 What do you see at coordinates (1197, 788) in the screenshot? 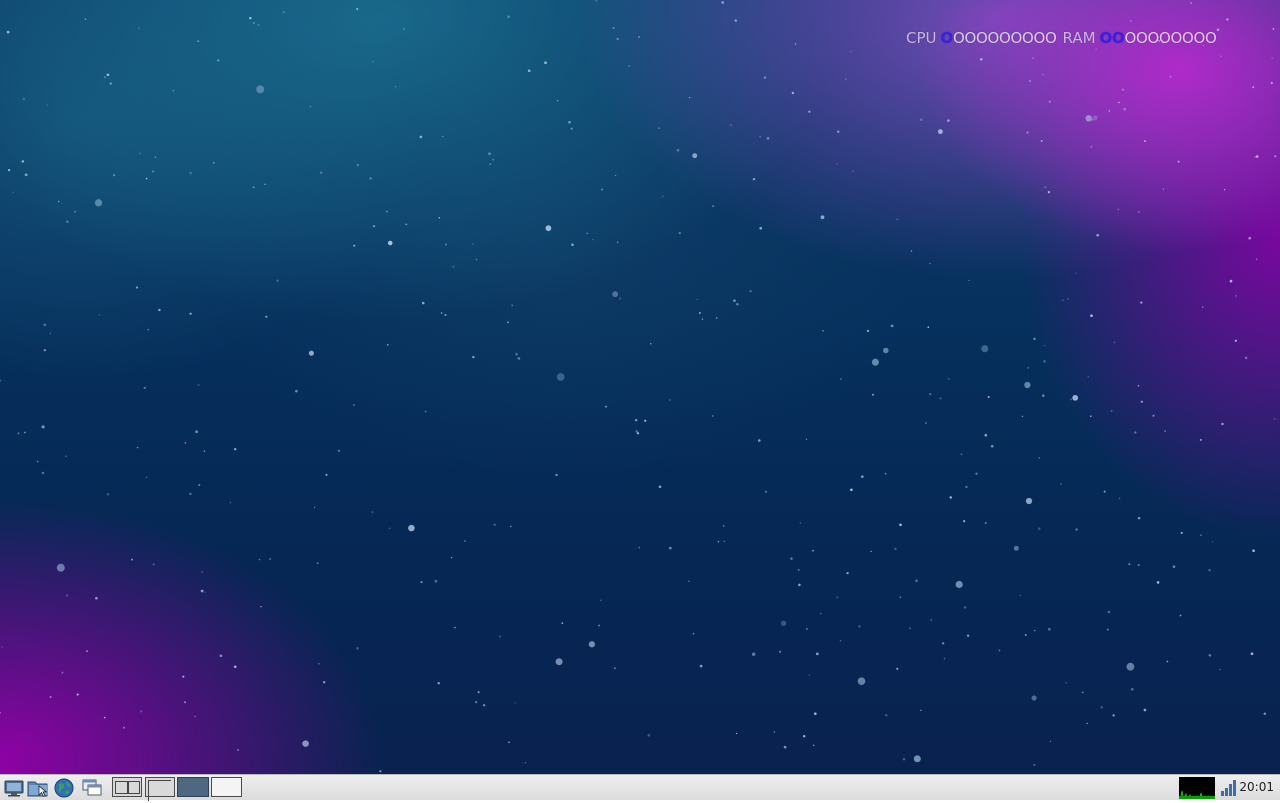
I see `cpu-monitor-applet` at bounding box center [1197, 788].